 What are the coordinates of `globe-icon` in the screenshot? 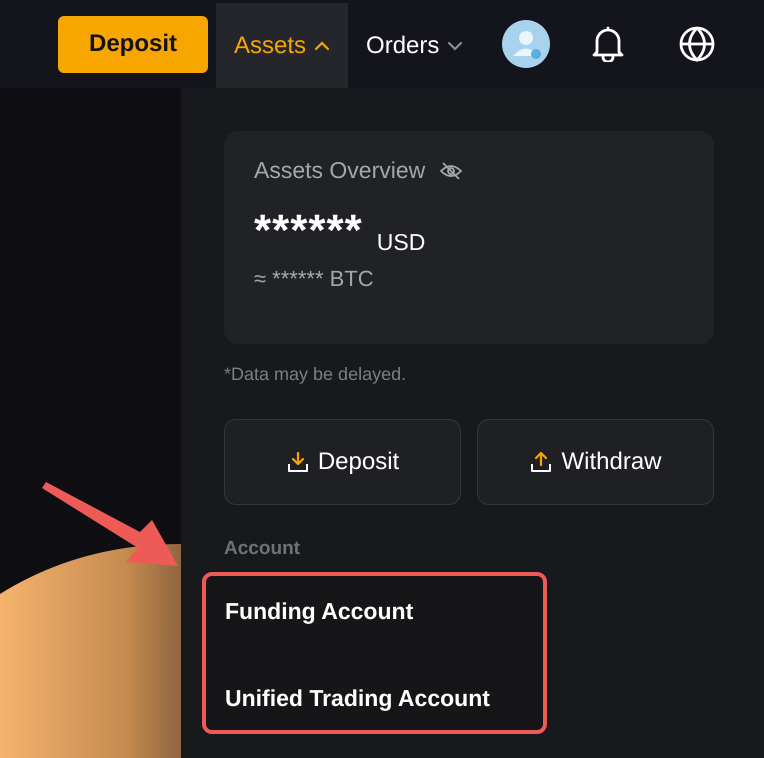 It's located at (697, 44).